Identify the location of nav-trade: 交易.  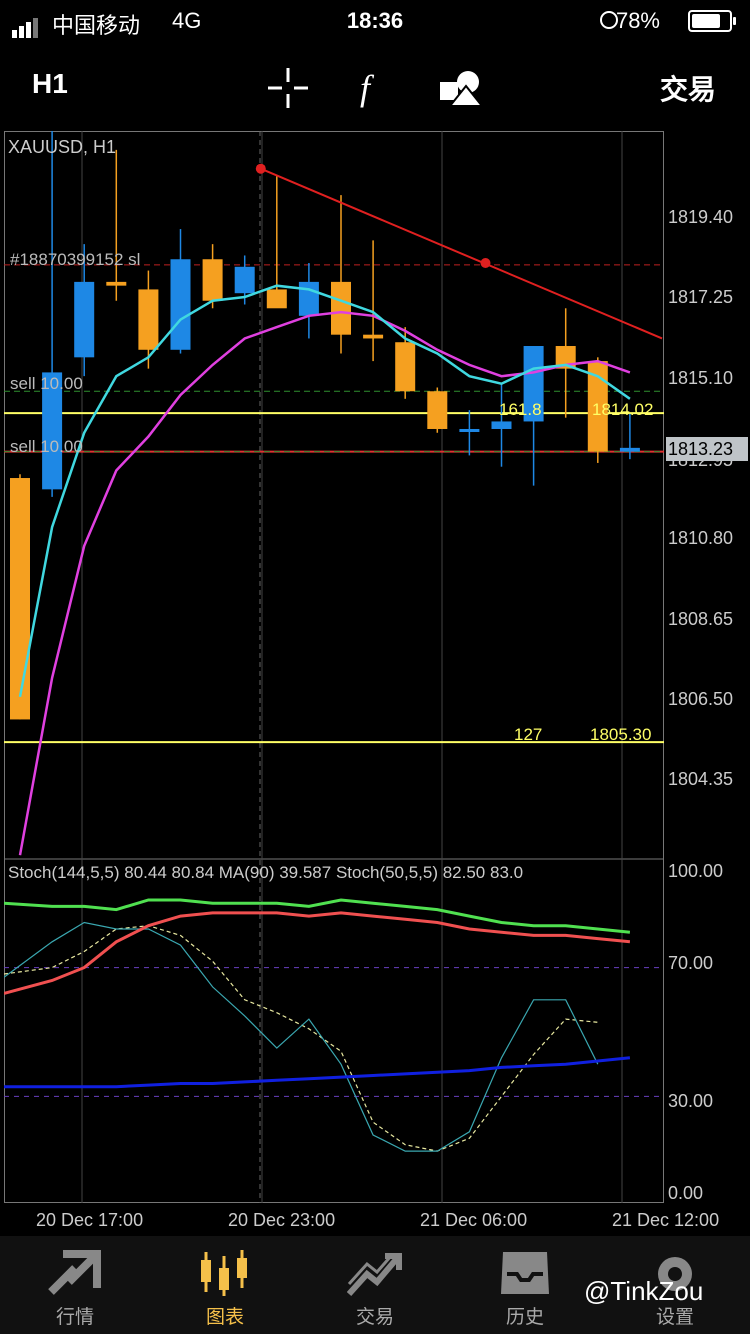
(375, 1285).